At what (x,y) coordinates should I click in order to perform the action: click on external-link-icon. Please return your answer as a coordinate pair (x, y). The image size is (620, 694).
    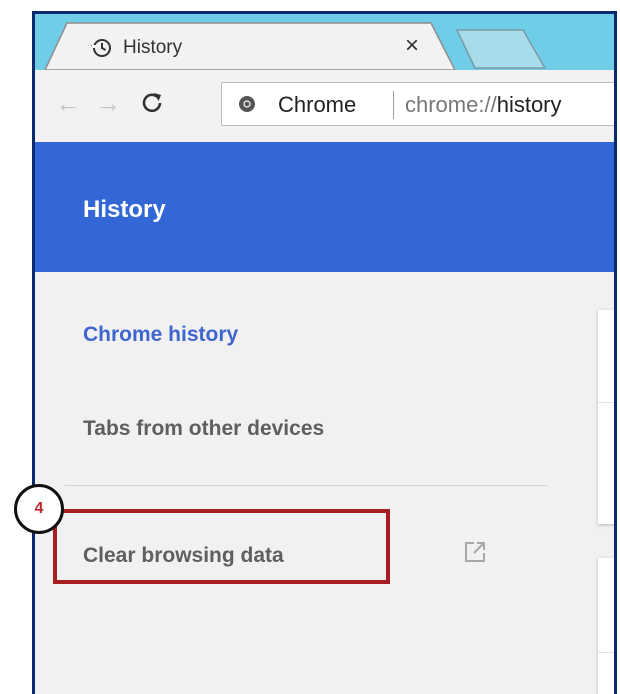
    Looking at the image, I should click on (475, 552).